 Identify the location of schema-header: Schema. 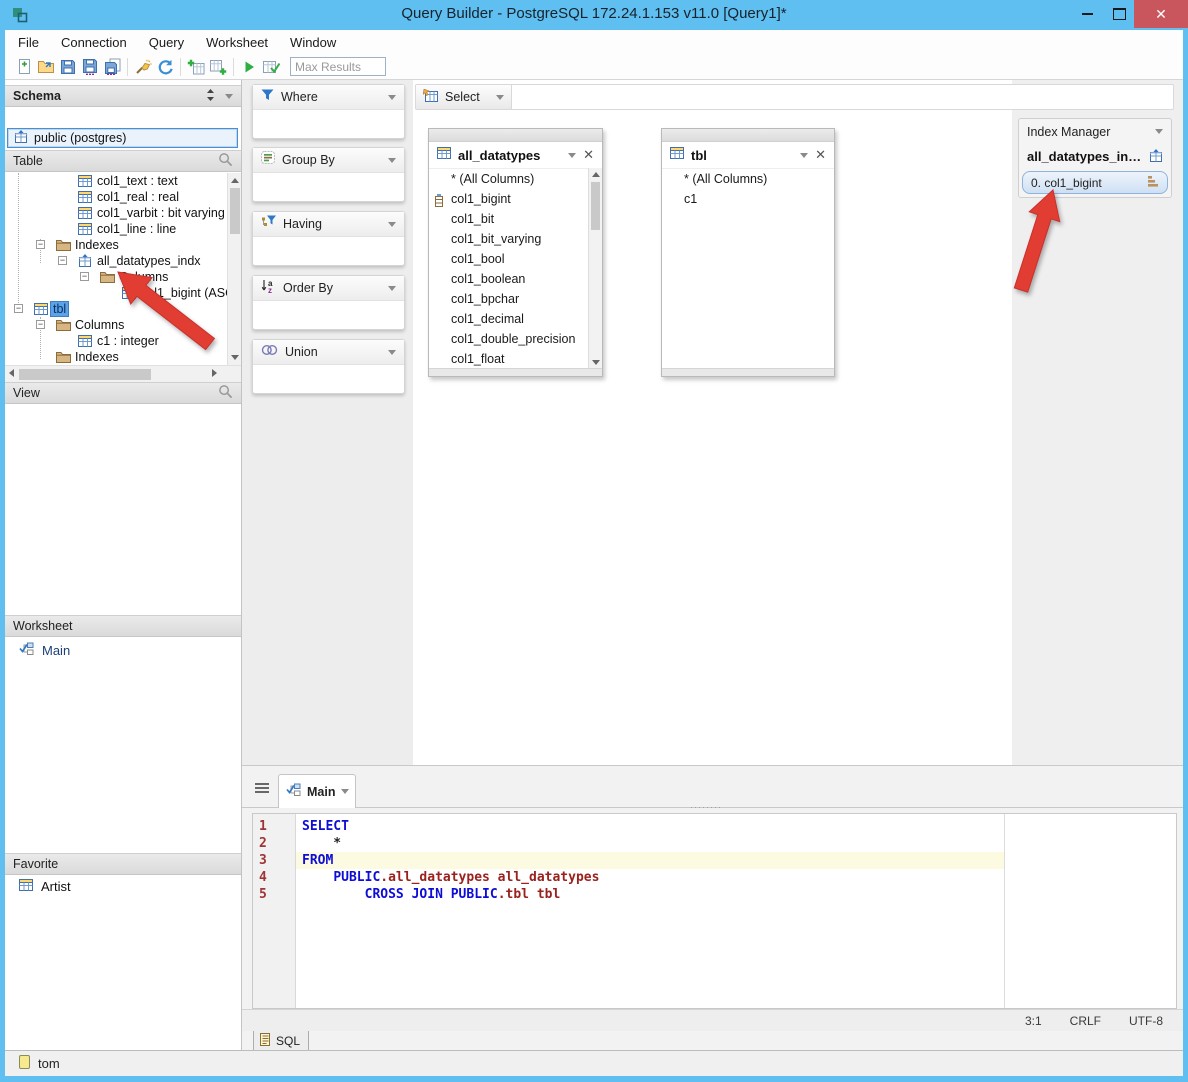
(123, 96).